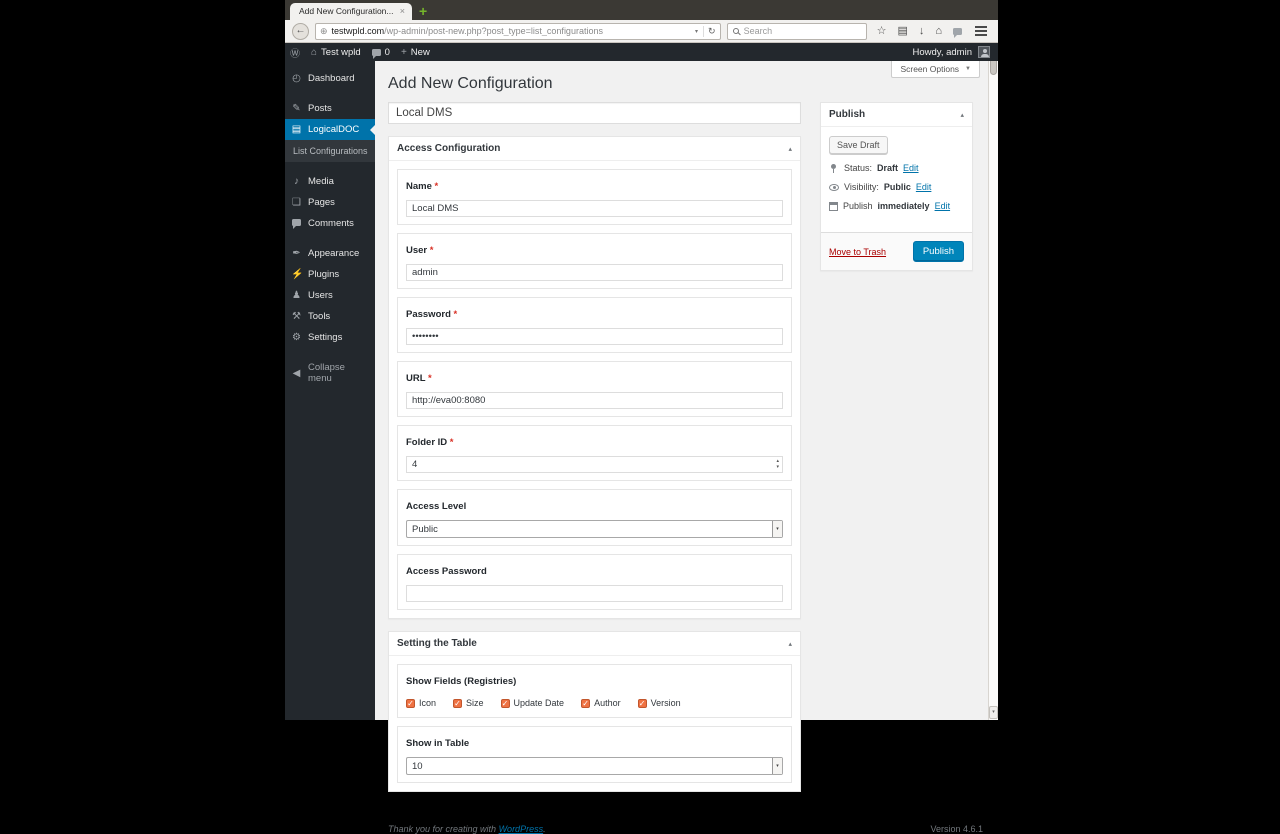 The image size is (1280, 834). I want to click on sidebar-item-users: ♟ Users, so click(330, 295).